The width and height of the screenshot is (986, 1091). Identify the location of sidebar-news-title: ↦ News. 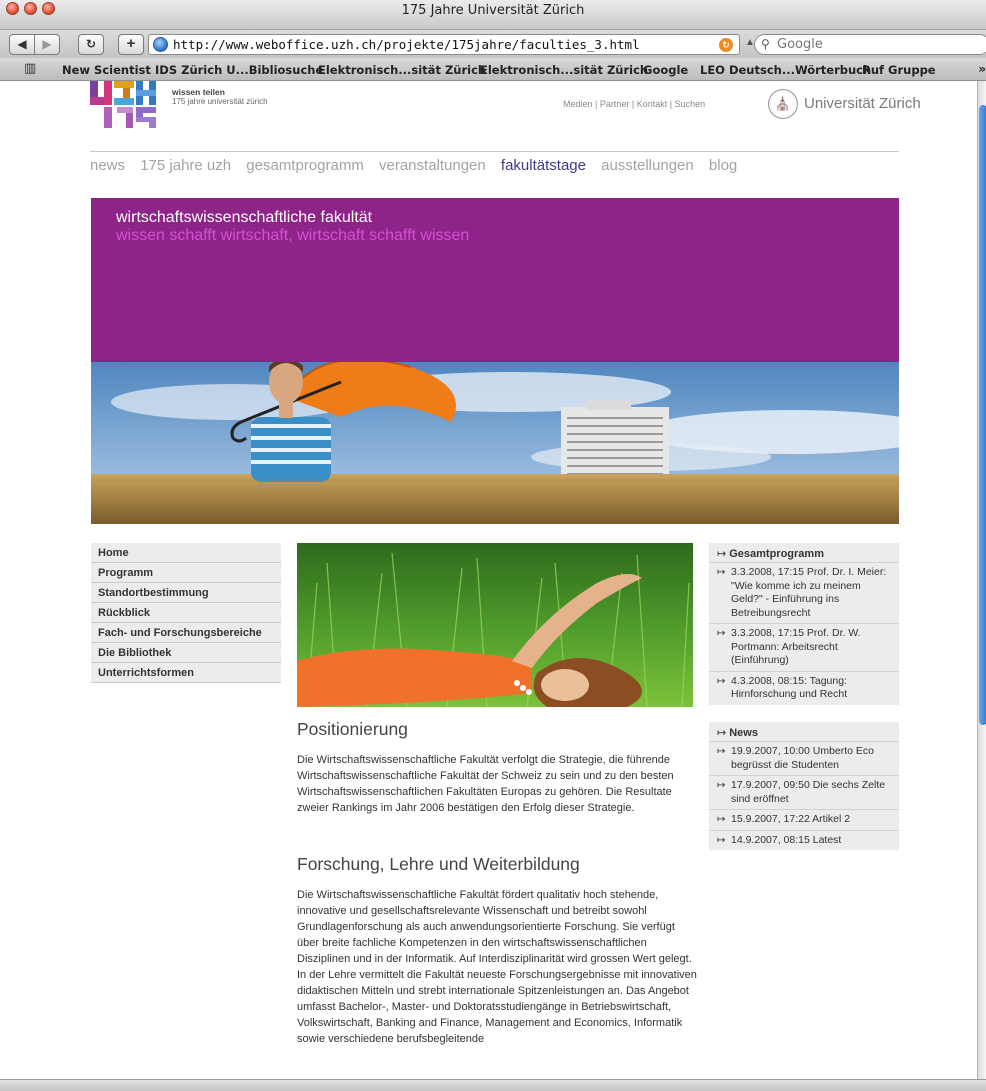
(804, 731).